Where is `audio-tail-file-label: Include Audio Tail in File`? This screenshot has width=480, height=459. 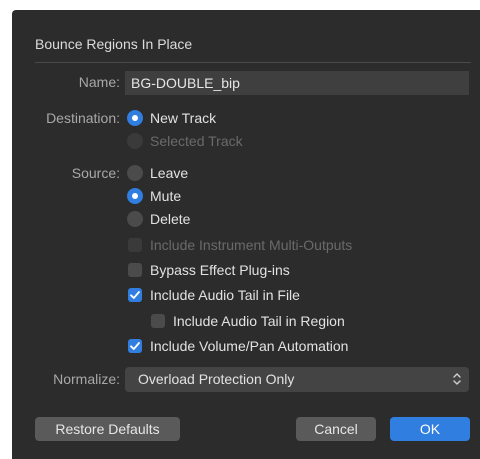 audio-tail-file-label: Include Audio Tail in File is located at coordinates (225, 295).